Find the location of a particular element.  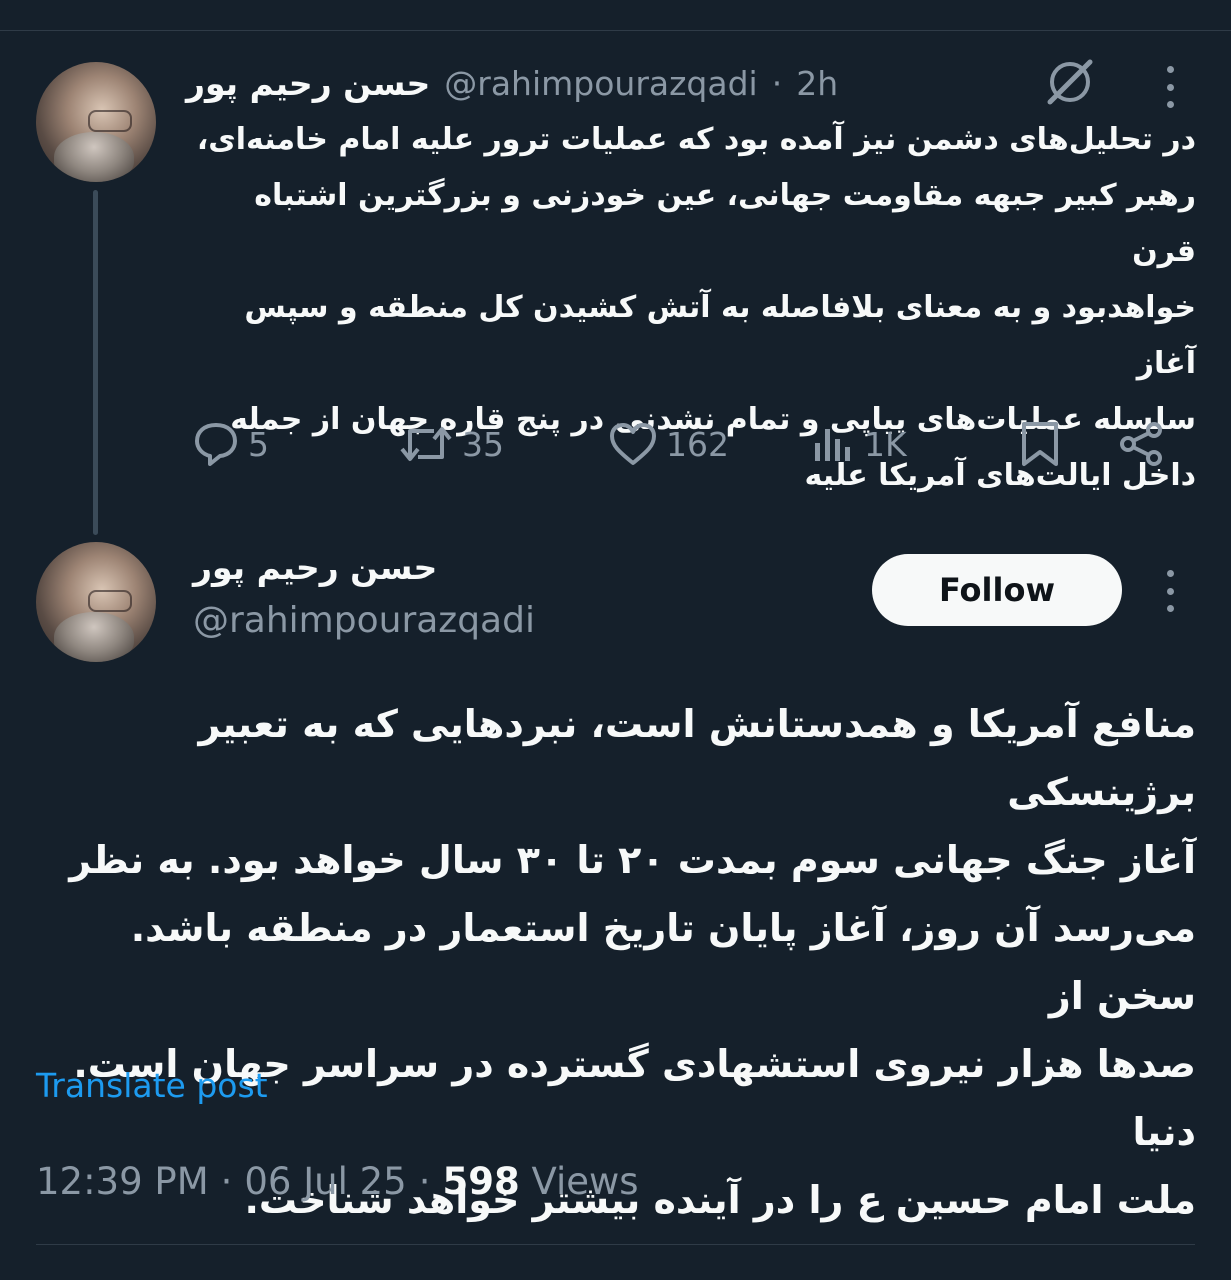

tweet2-display-name: حسن رحیم پور is located at coordinates (315, 567).